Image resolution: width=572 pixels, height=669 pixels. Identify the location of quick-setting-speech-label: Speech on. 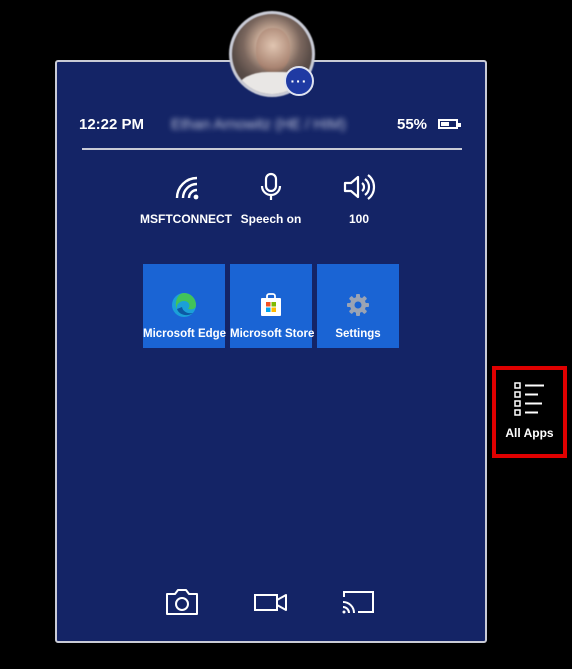
(271, 219).